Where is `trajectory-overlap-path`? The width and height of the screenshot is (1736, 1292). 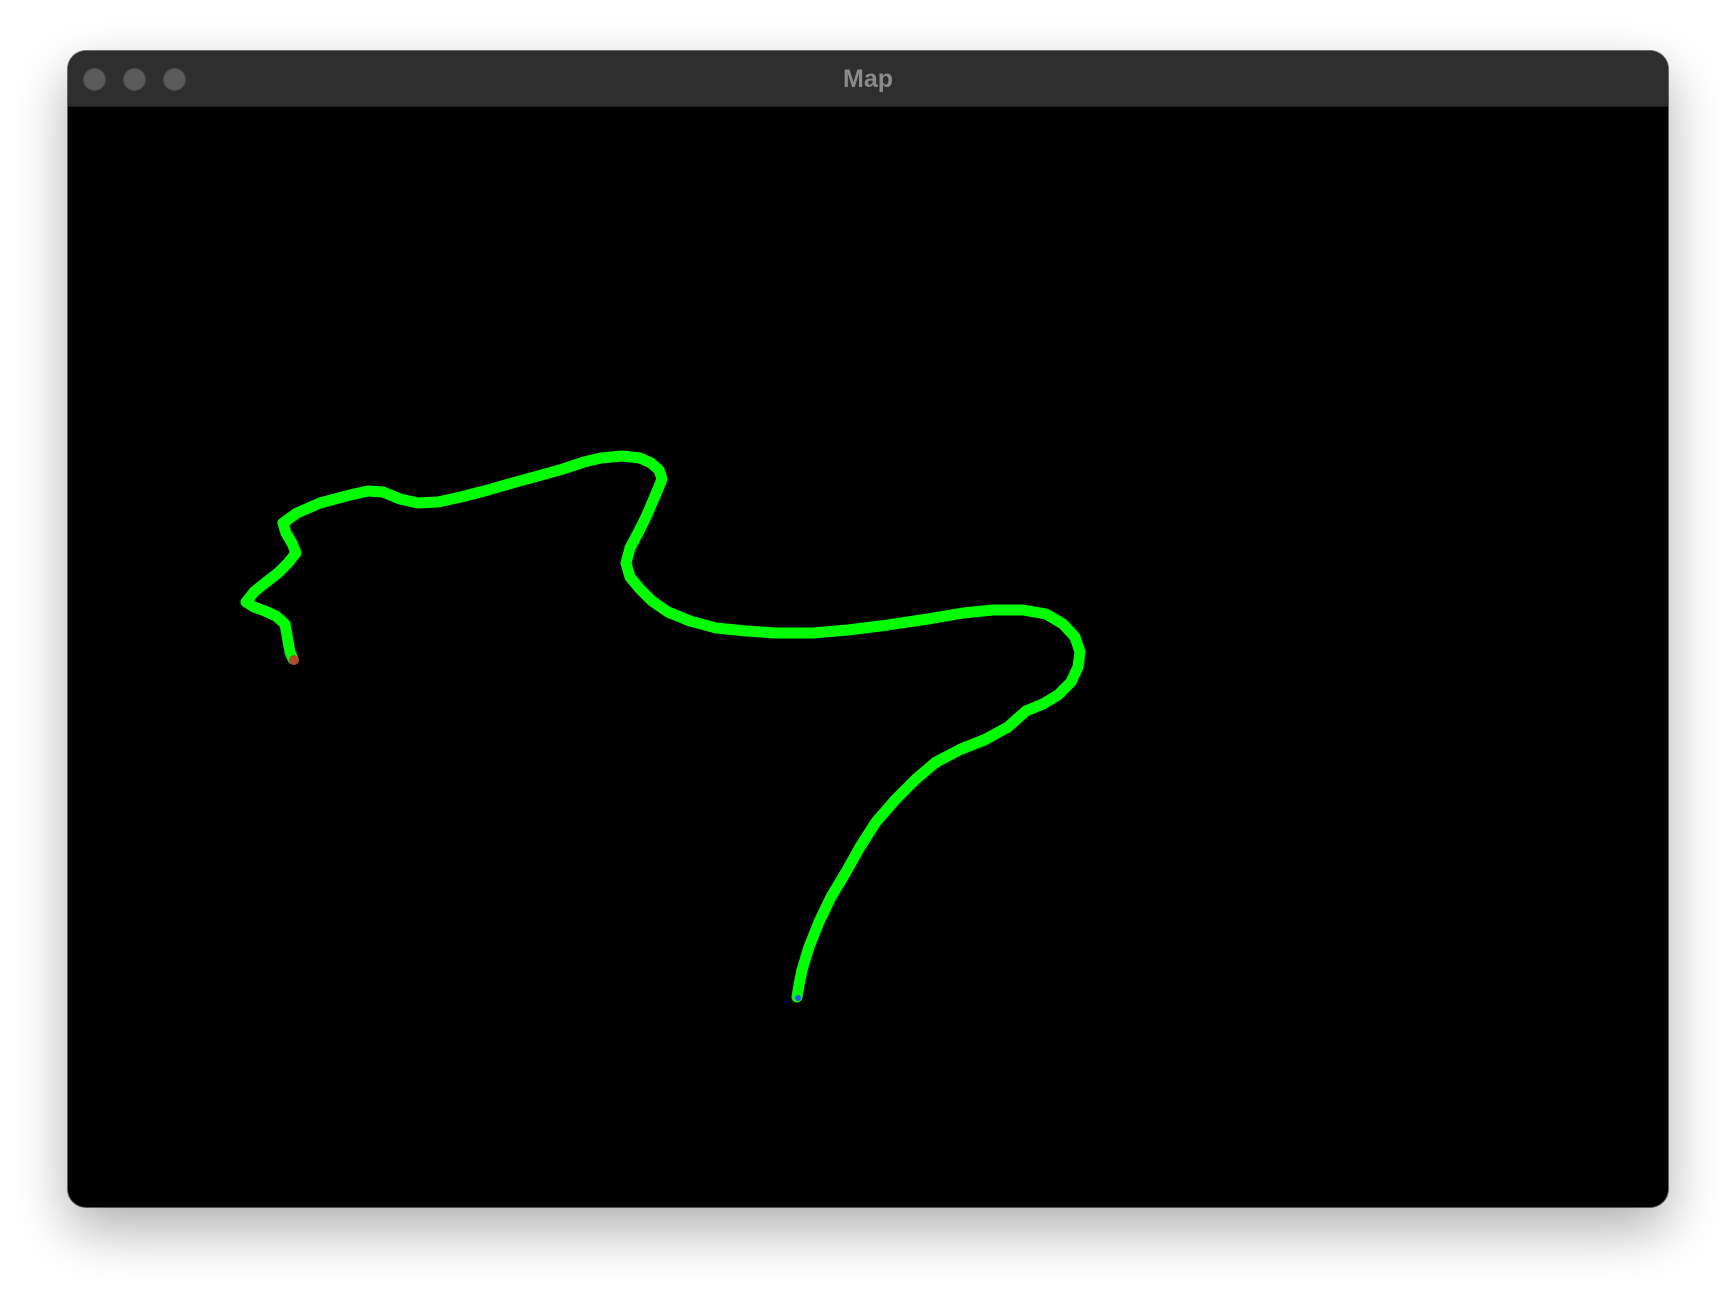
trajectory-overlap-path is located at coordinates (903, 859).